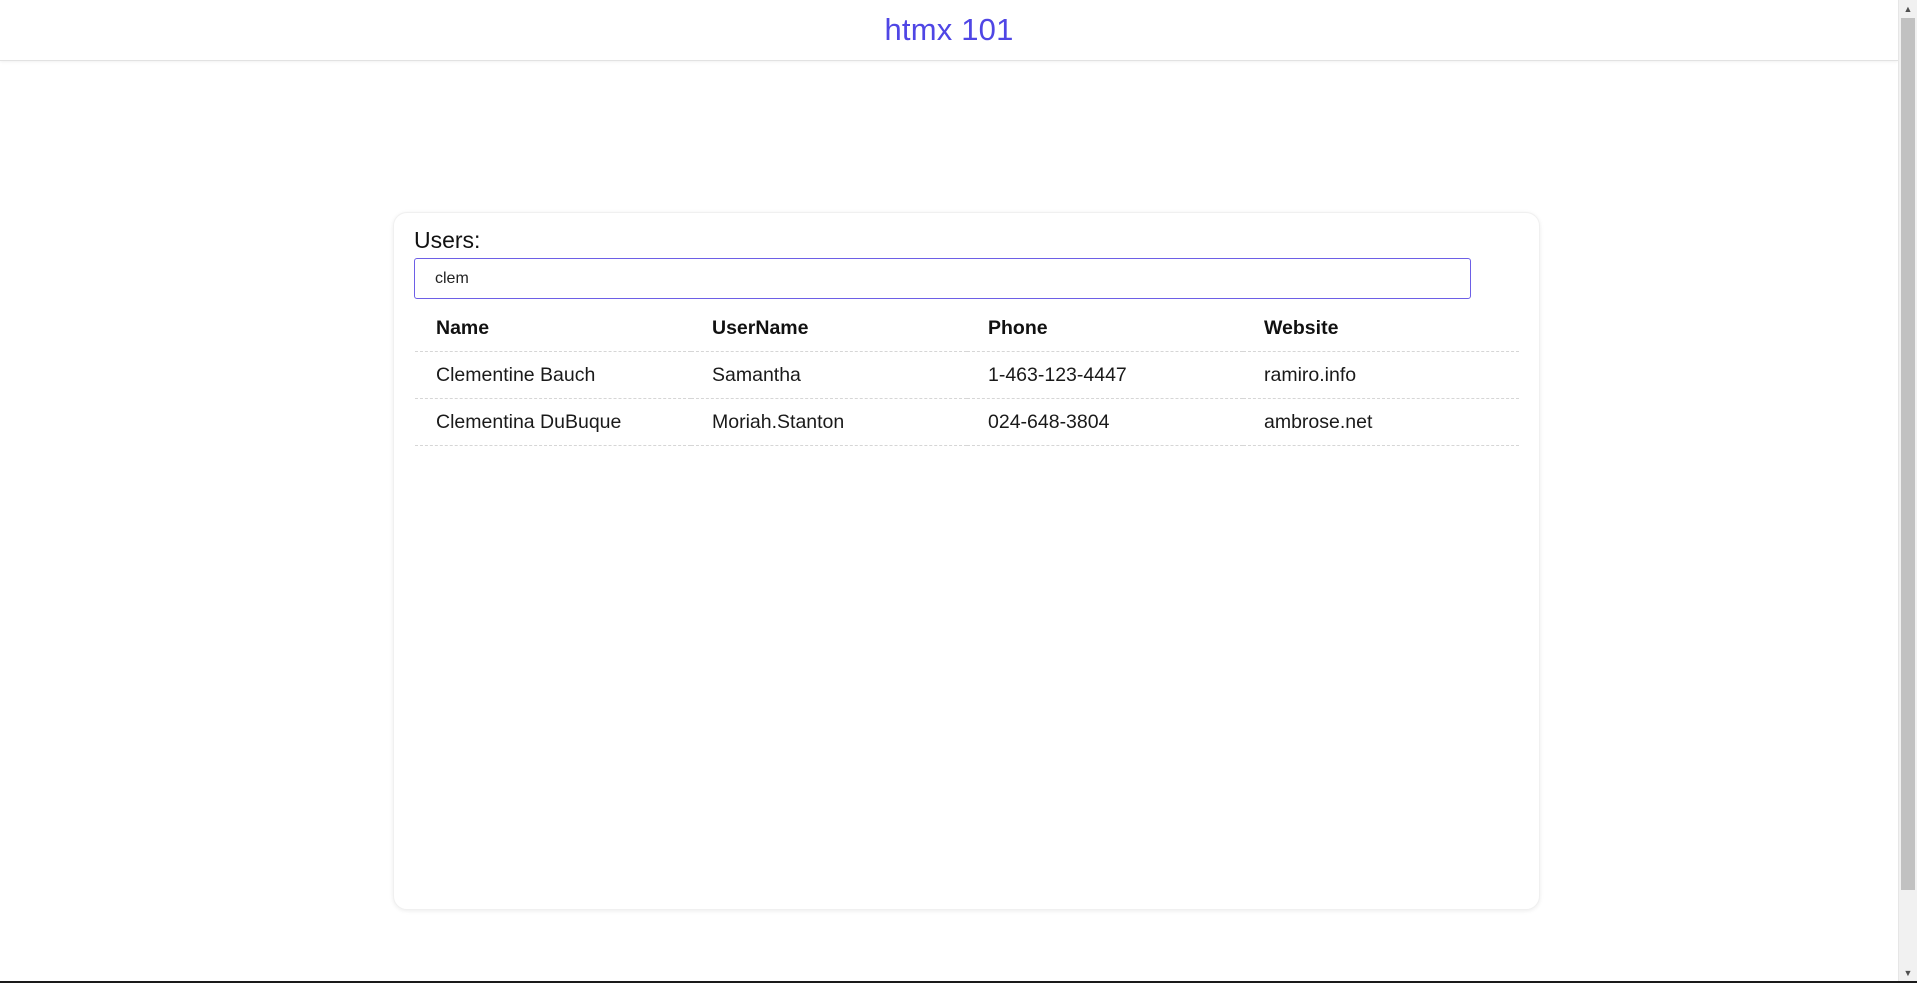 This screenshot has height=983, width=1917. I want to click on scrollbar-thumb, so click(1908, 454).